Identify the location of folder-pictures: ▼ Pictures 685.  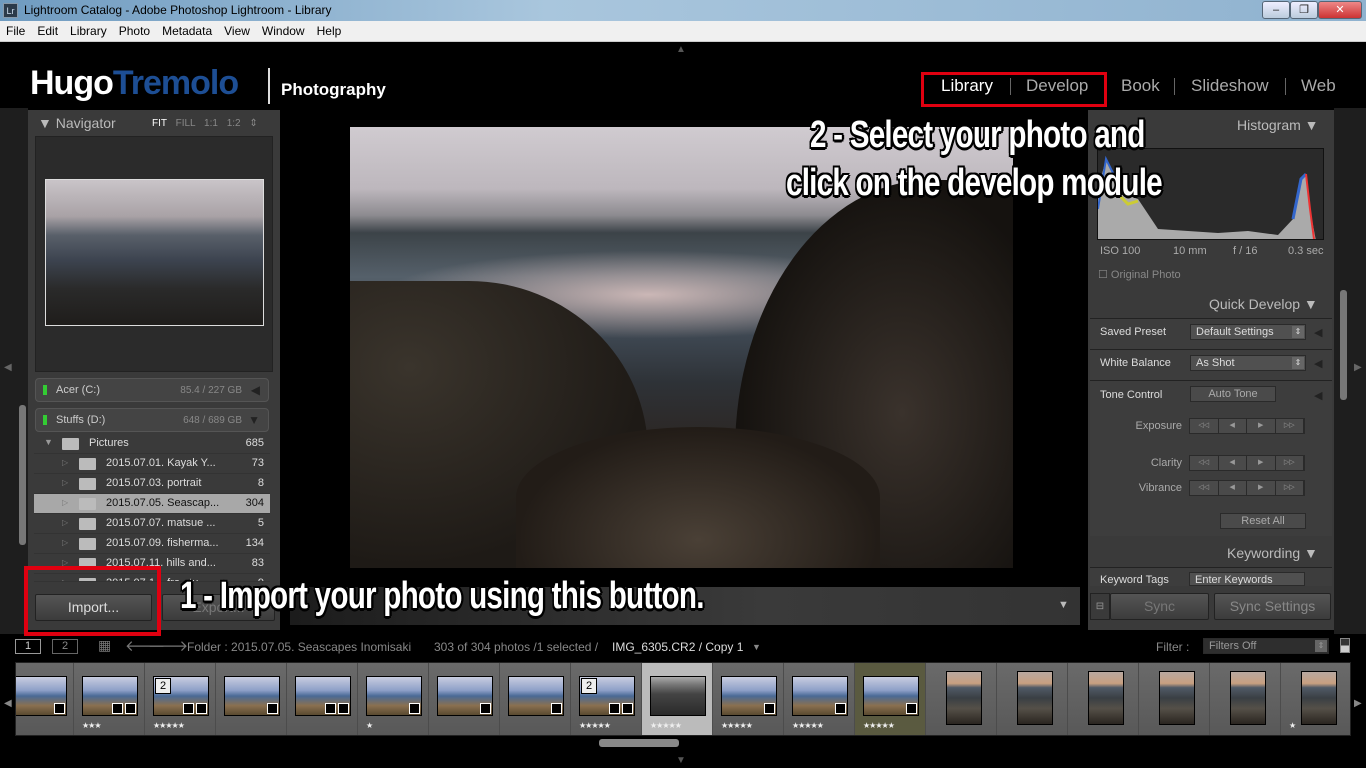
(152, 444).